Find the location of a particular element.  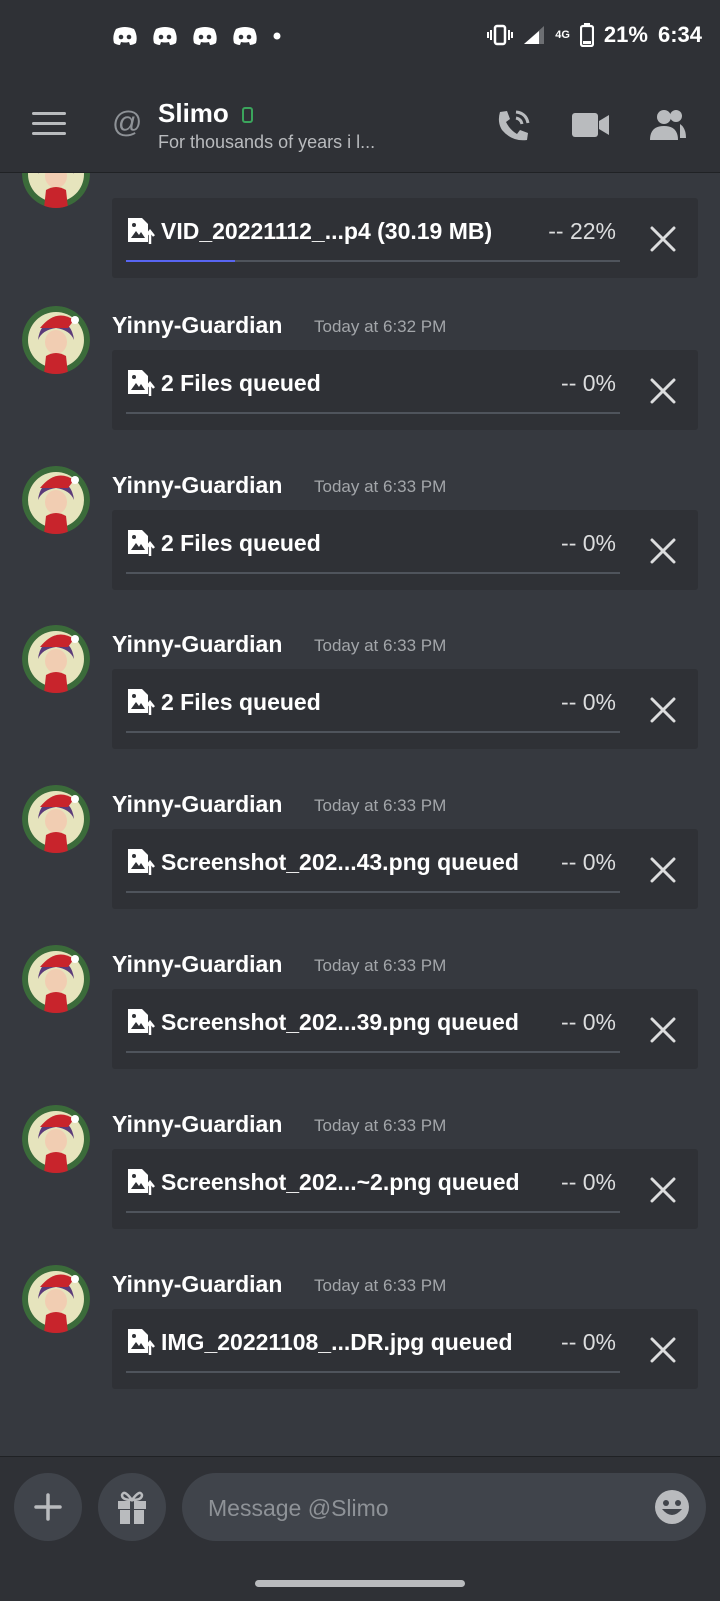

clock: 6:34 is located at coordinates (679, 34).